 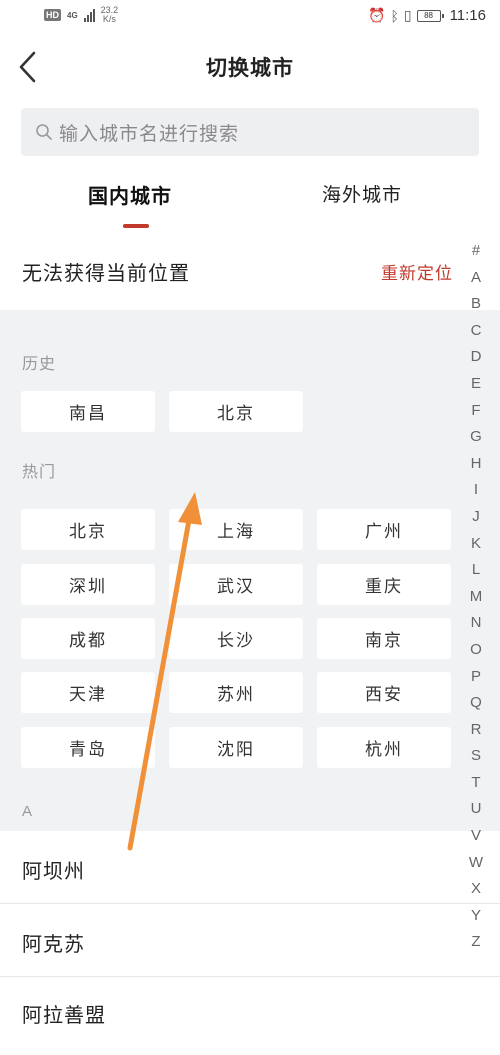 What do you see at coordinates (476, 384) in the screenshot?
I see `index-letter: E` at bounding box center [476, 384].